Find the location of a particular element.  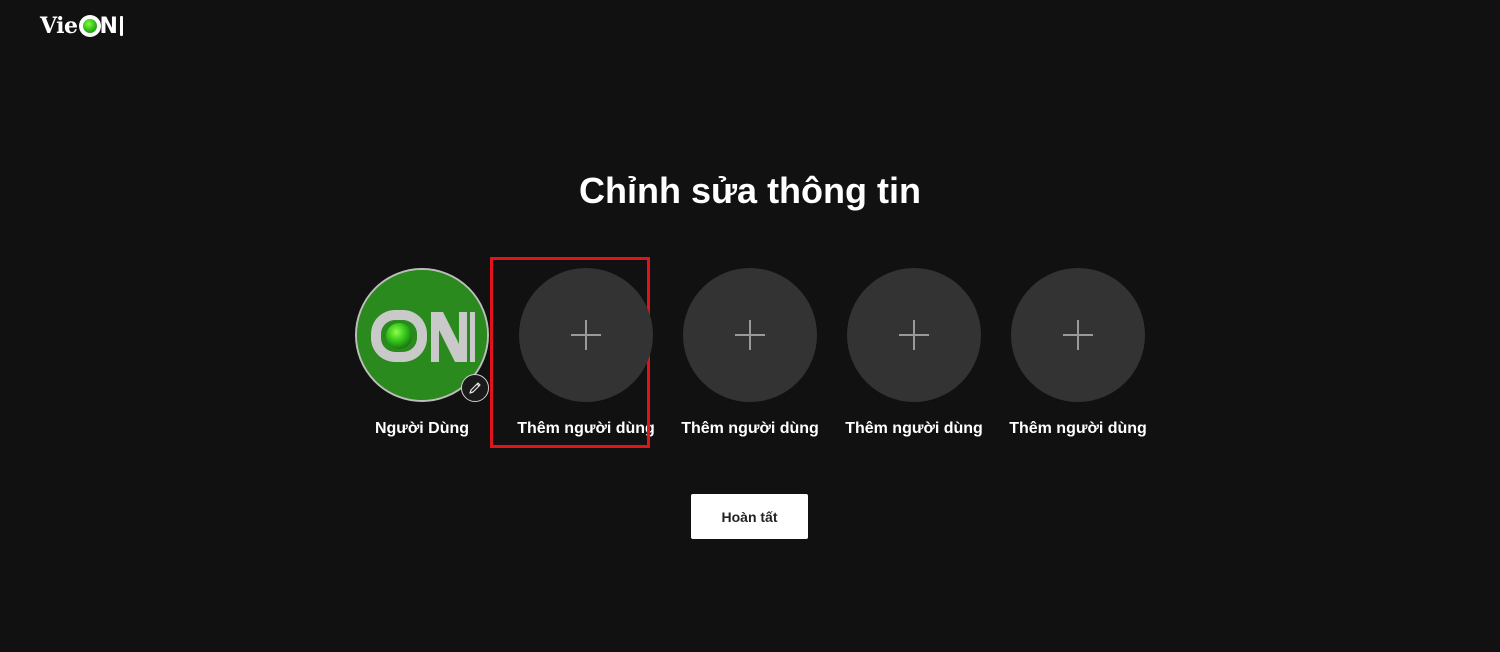

pencil-icon is located at coordinates (475, 388).